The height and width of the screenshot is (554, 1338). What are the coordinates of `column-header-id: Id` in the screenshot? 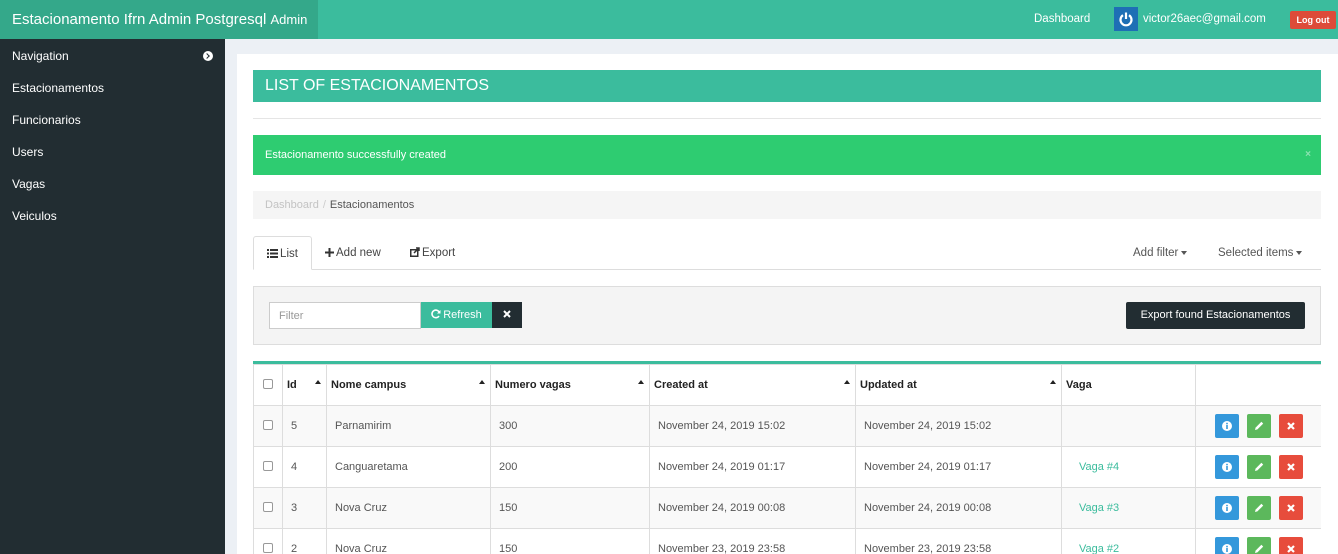 It's located at (304, 385).